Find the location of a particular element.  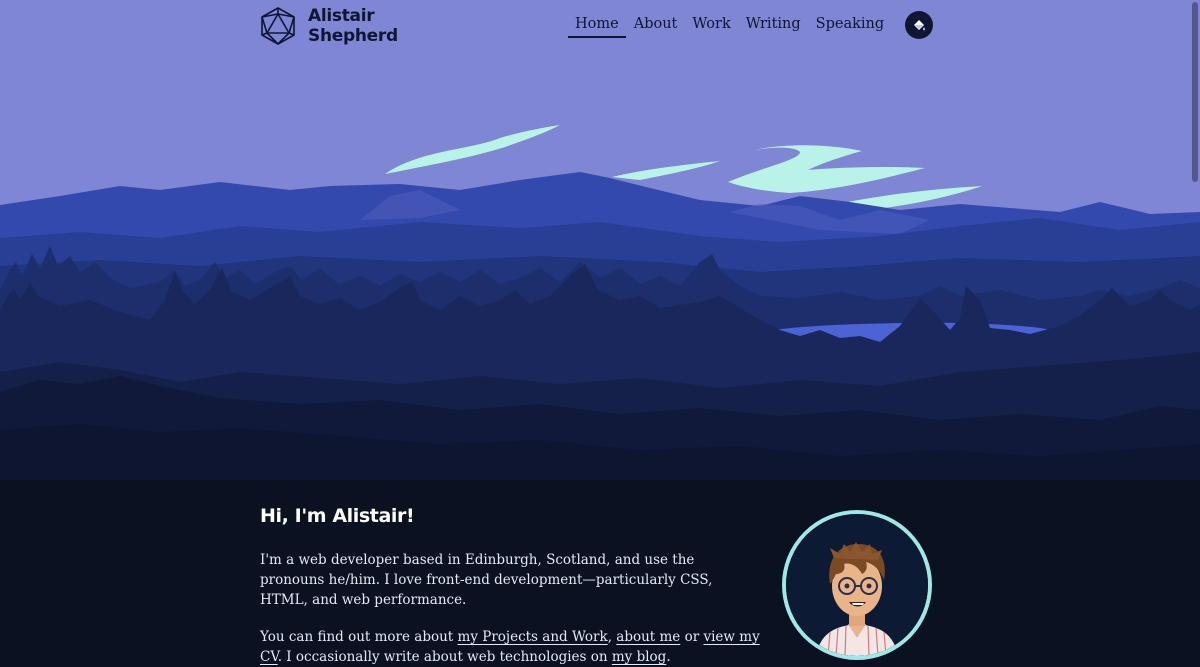

main-nav: Home About Work Writing Speaking is located at coordinates (730, 27).